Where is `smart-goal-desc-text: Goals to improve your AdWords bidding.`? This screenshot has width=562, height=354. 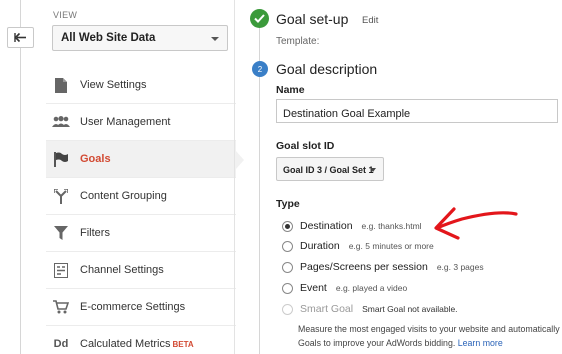 smart-goal-desc-text: Goals to improve your AdWords bidding. is located at coordinates (377, 343).